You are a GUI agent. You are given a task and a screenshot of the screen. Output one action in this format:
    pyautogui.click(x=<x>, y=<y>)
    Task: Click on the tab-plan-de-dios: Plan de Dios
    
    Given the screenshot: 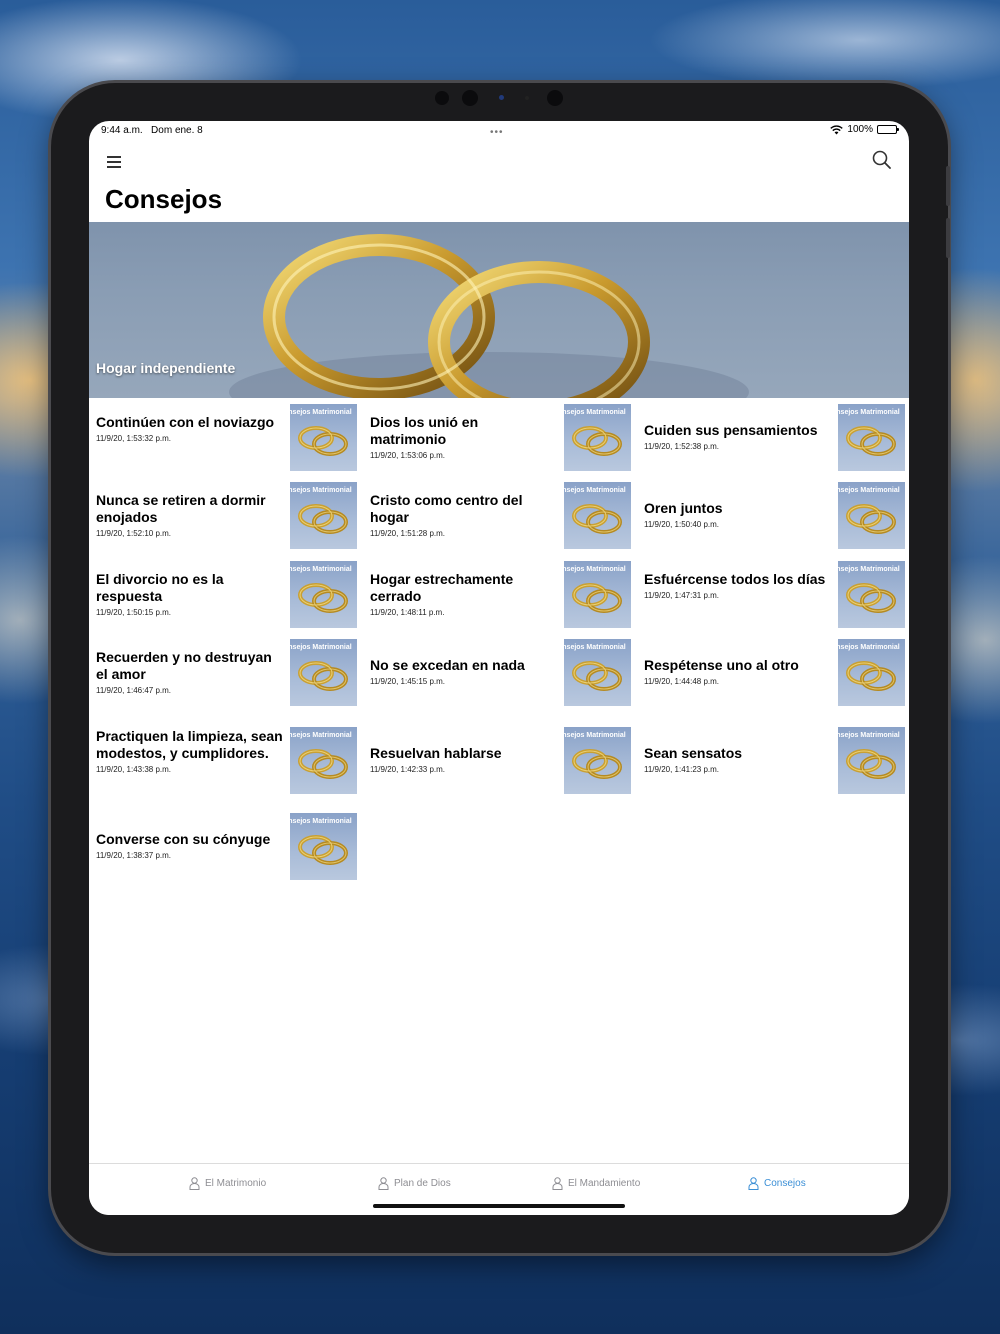 What is the action you would take?
    pyautogui.click(x=414, y=1183)
    